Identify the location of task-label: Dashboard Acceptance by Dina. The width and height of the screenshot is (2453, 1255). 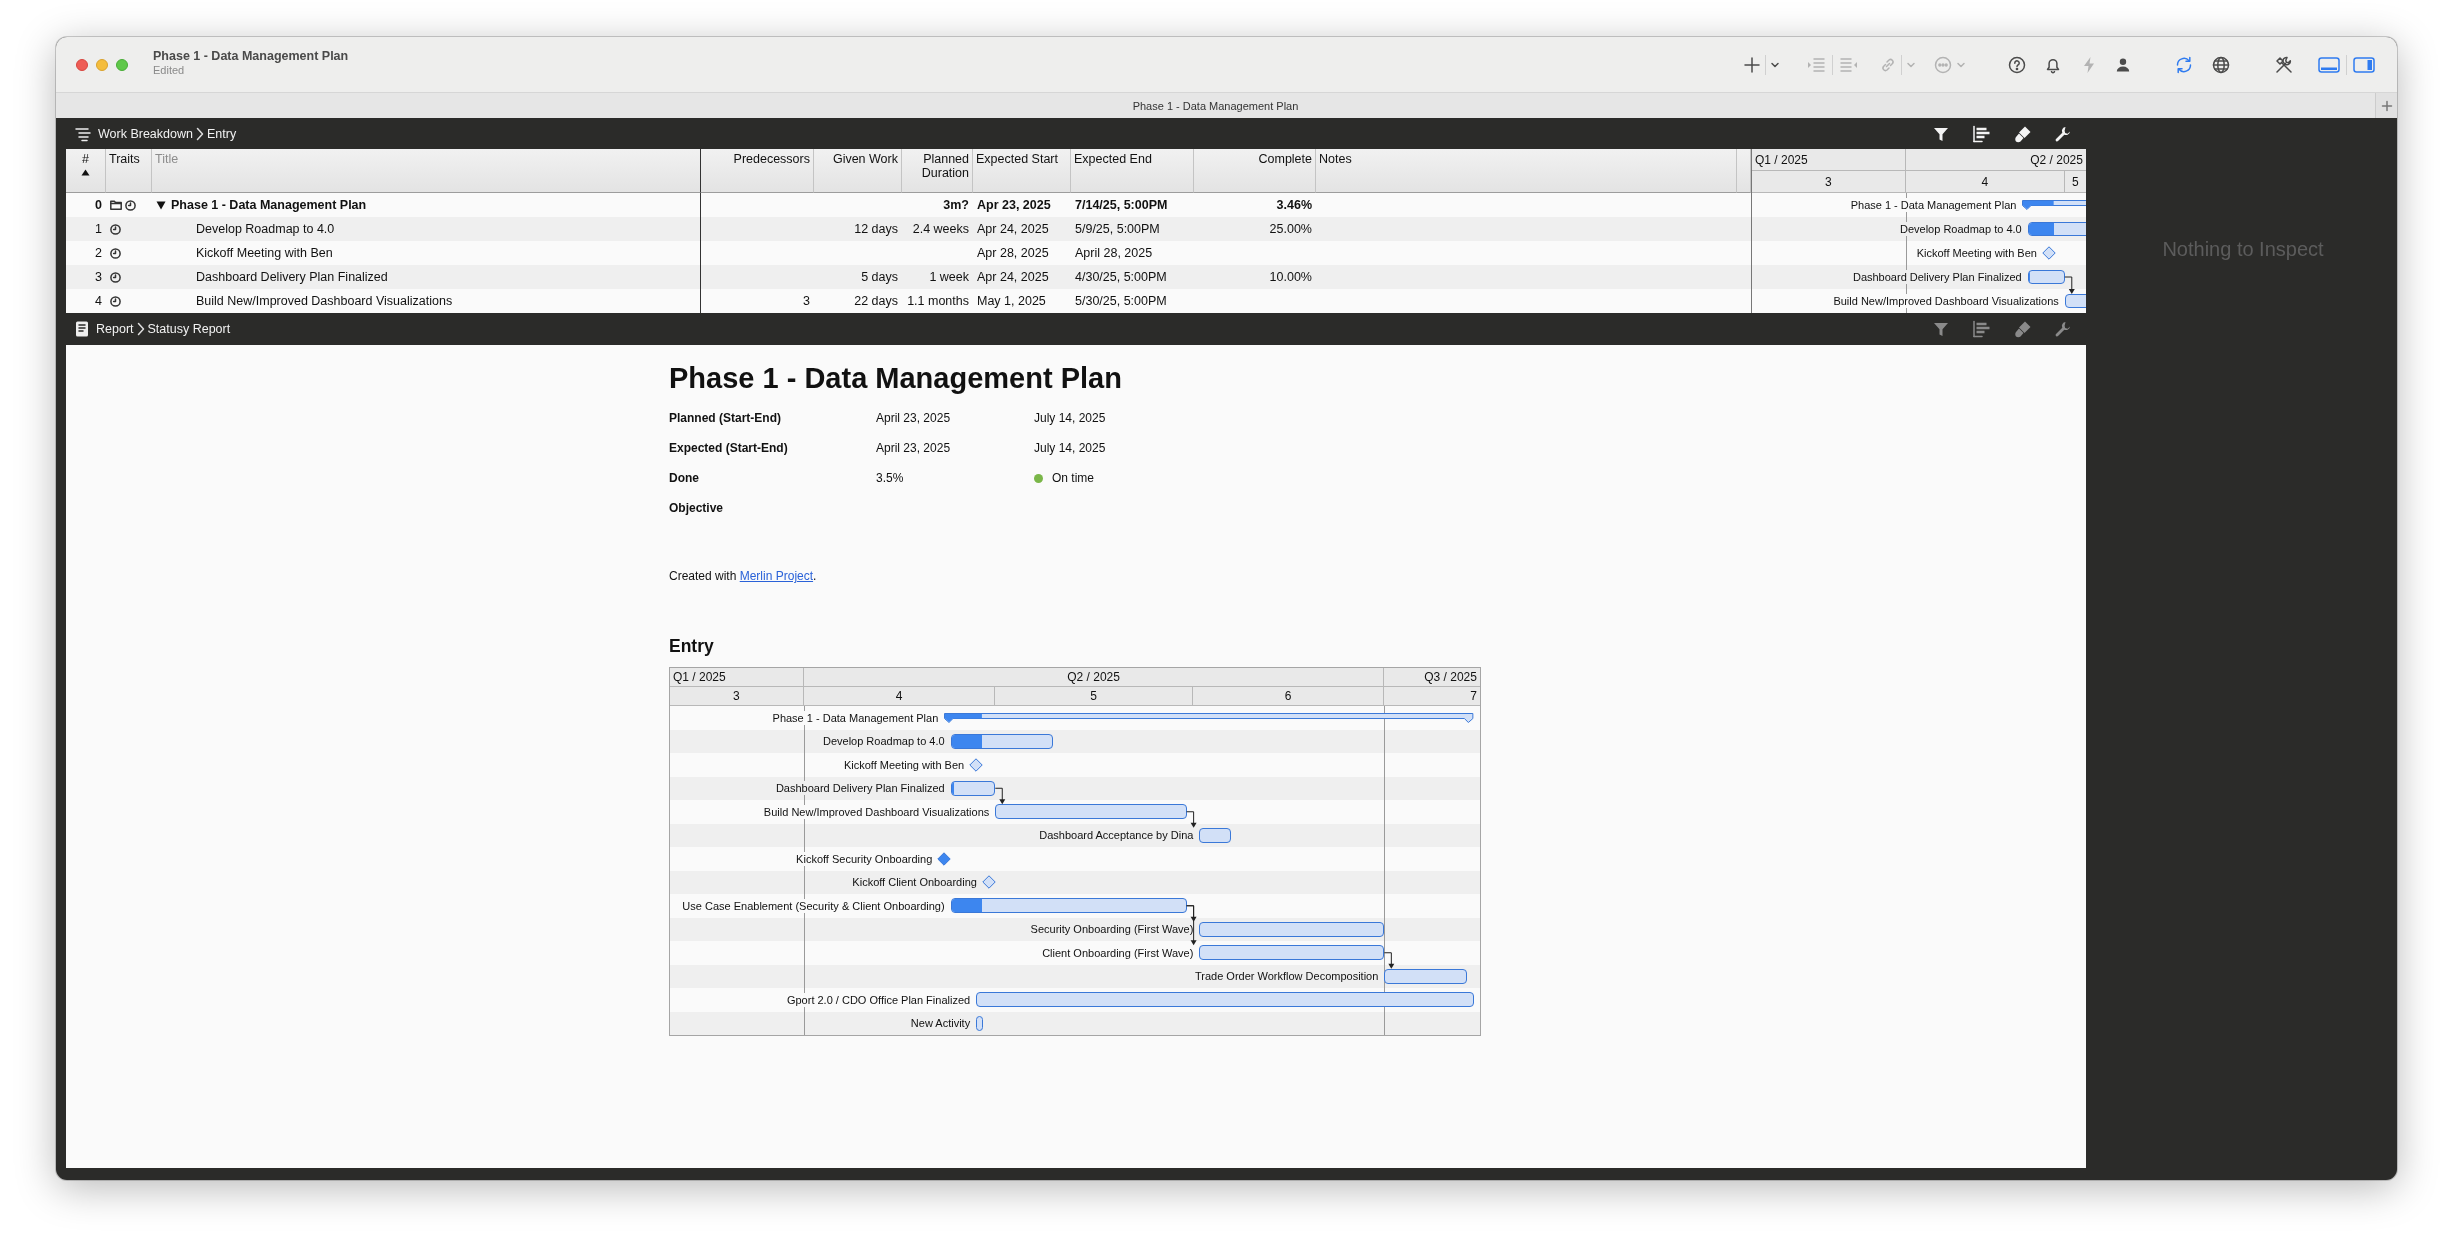
(1115, 835).